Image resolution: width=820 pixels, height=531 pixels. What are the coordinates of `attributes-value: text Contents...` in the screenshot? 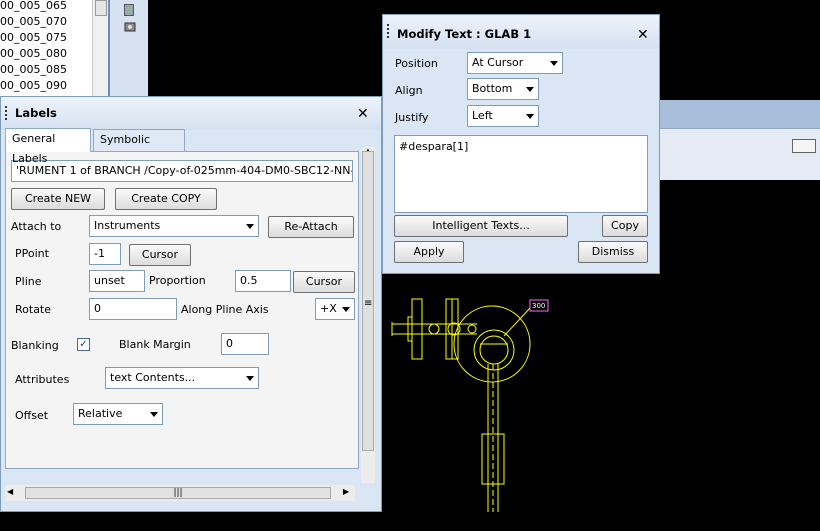 It's located at (153, 377).